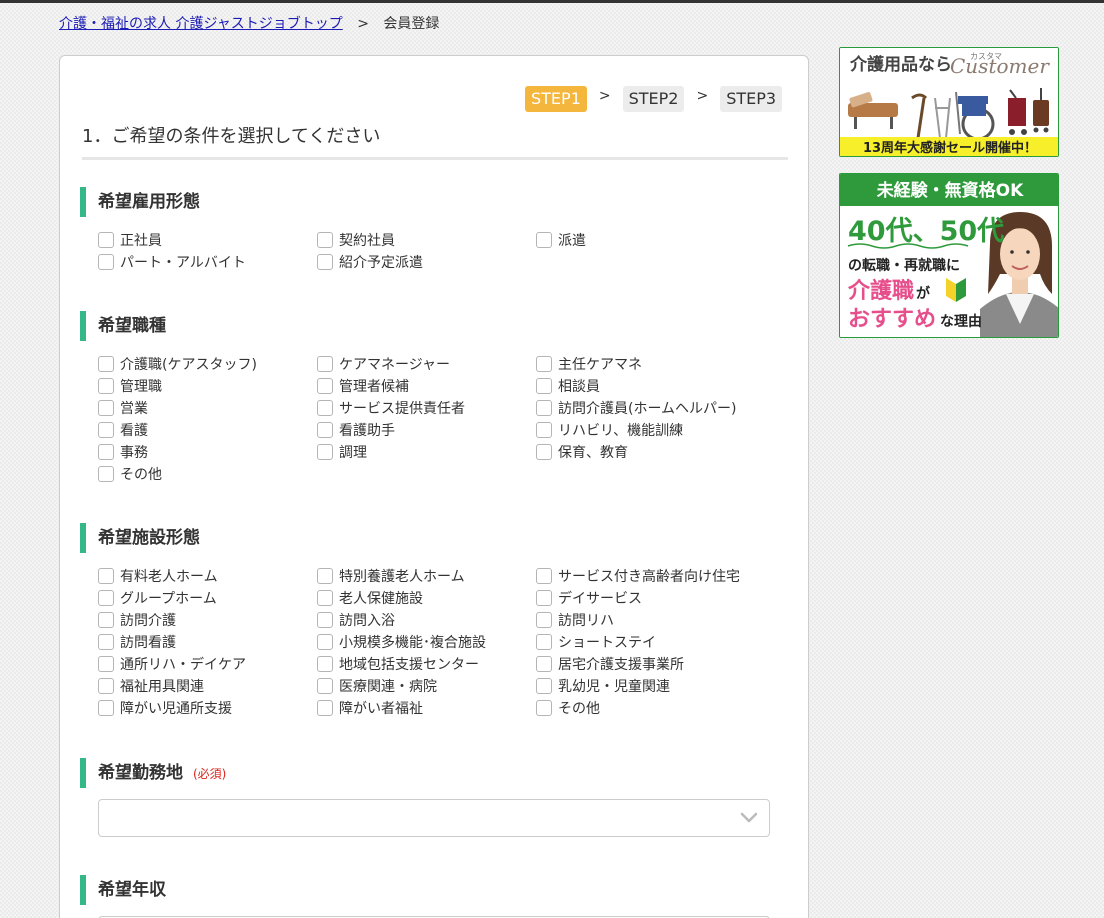 The width and height of the screenshot is (1104, 918). I want to click on customer-banner: 介護用品なら カスタマ Customer 13周年大感謝セール開催中！, so click(949, 102).